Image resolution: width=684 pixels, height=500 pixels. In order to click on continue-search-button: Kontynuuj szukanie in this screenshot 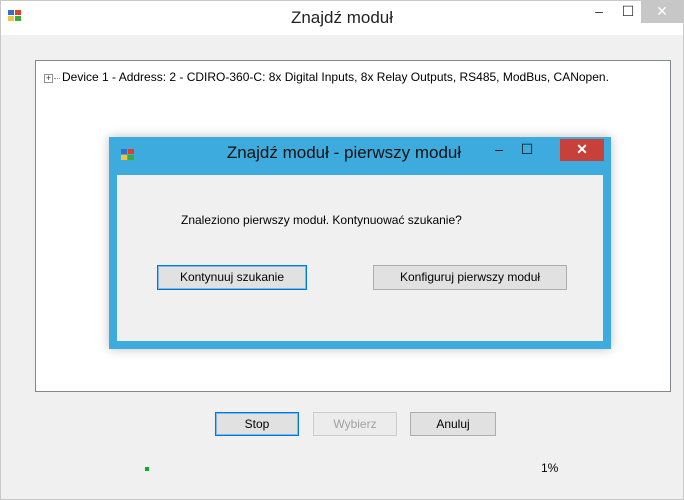, I will do `click(232, 277)`.